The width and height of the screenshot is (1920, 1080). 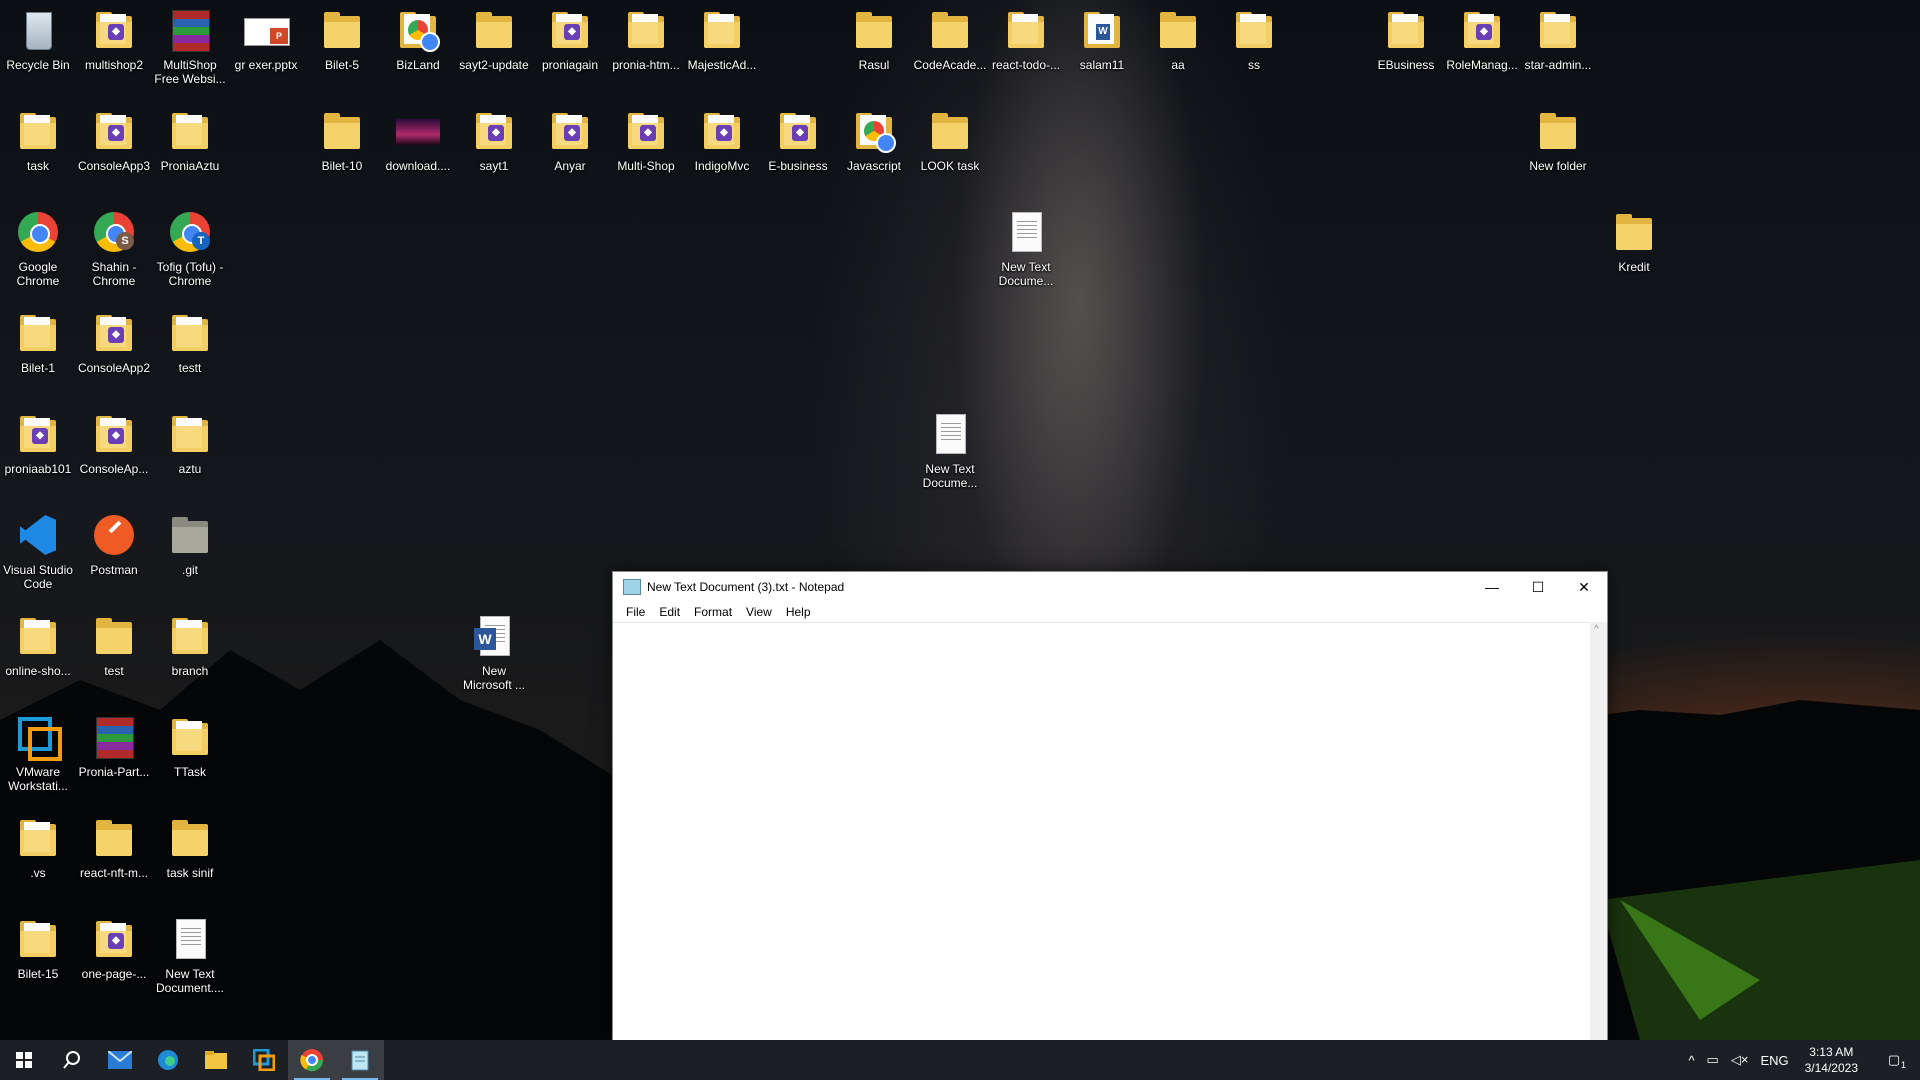 What do you see at coordinates (646, 140) in the screenshot?
I see `desktop-icon-multi-shop: ◆ Multi-Shop` at bounding box center [646, 140].